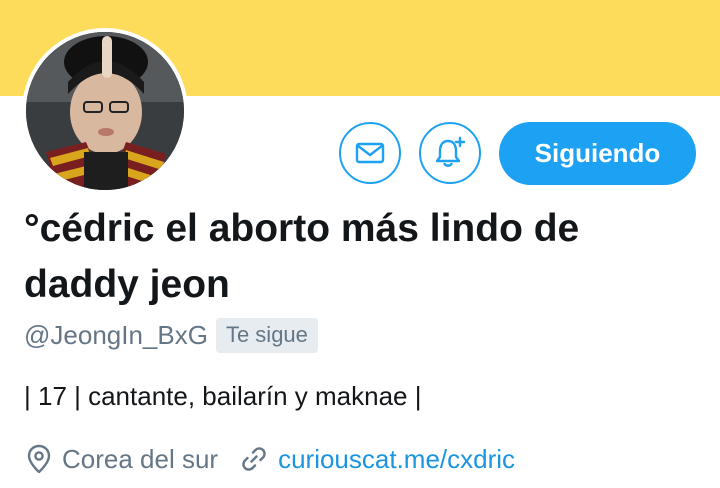 The height and width of the screenshot is (488, 720). I want to click on message-button, so click(370, 153).